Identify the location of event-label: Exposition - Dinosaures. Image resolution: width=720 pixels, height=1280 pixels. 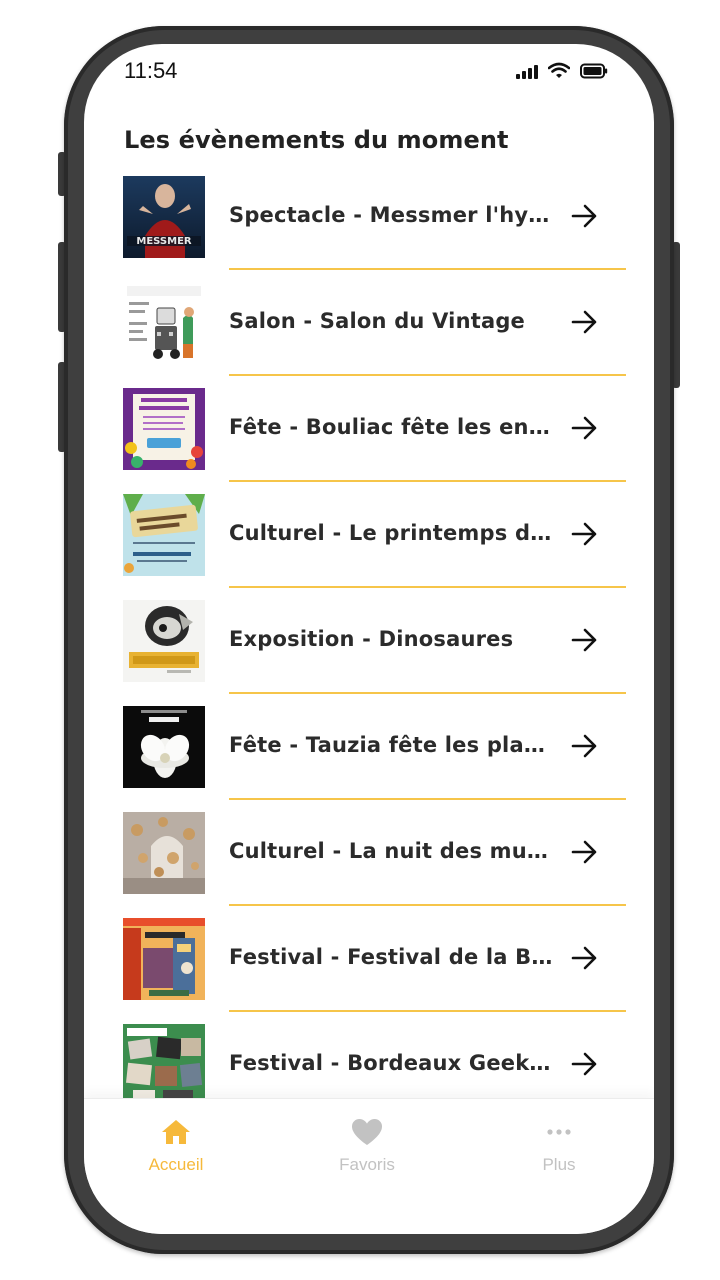
(371, 639).